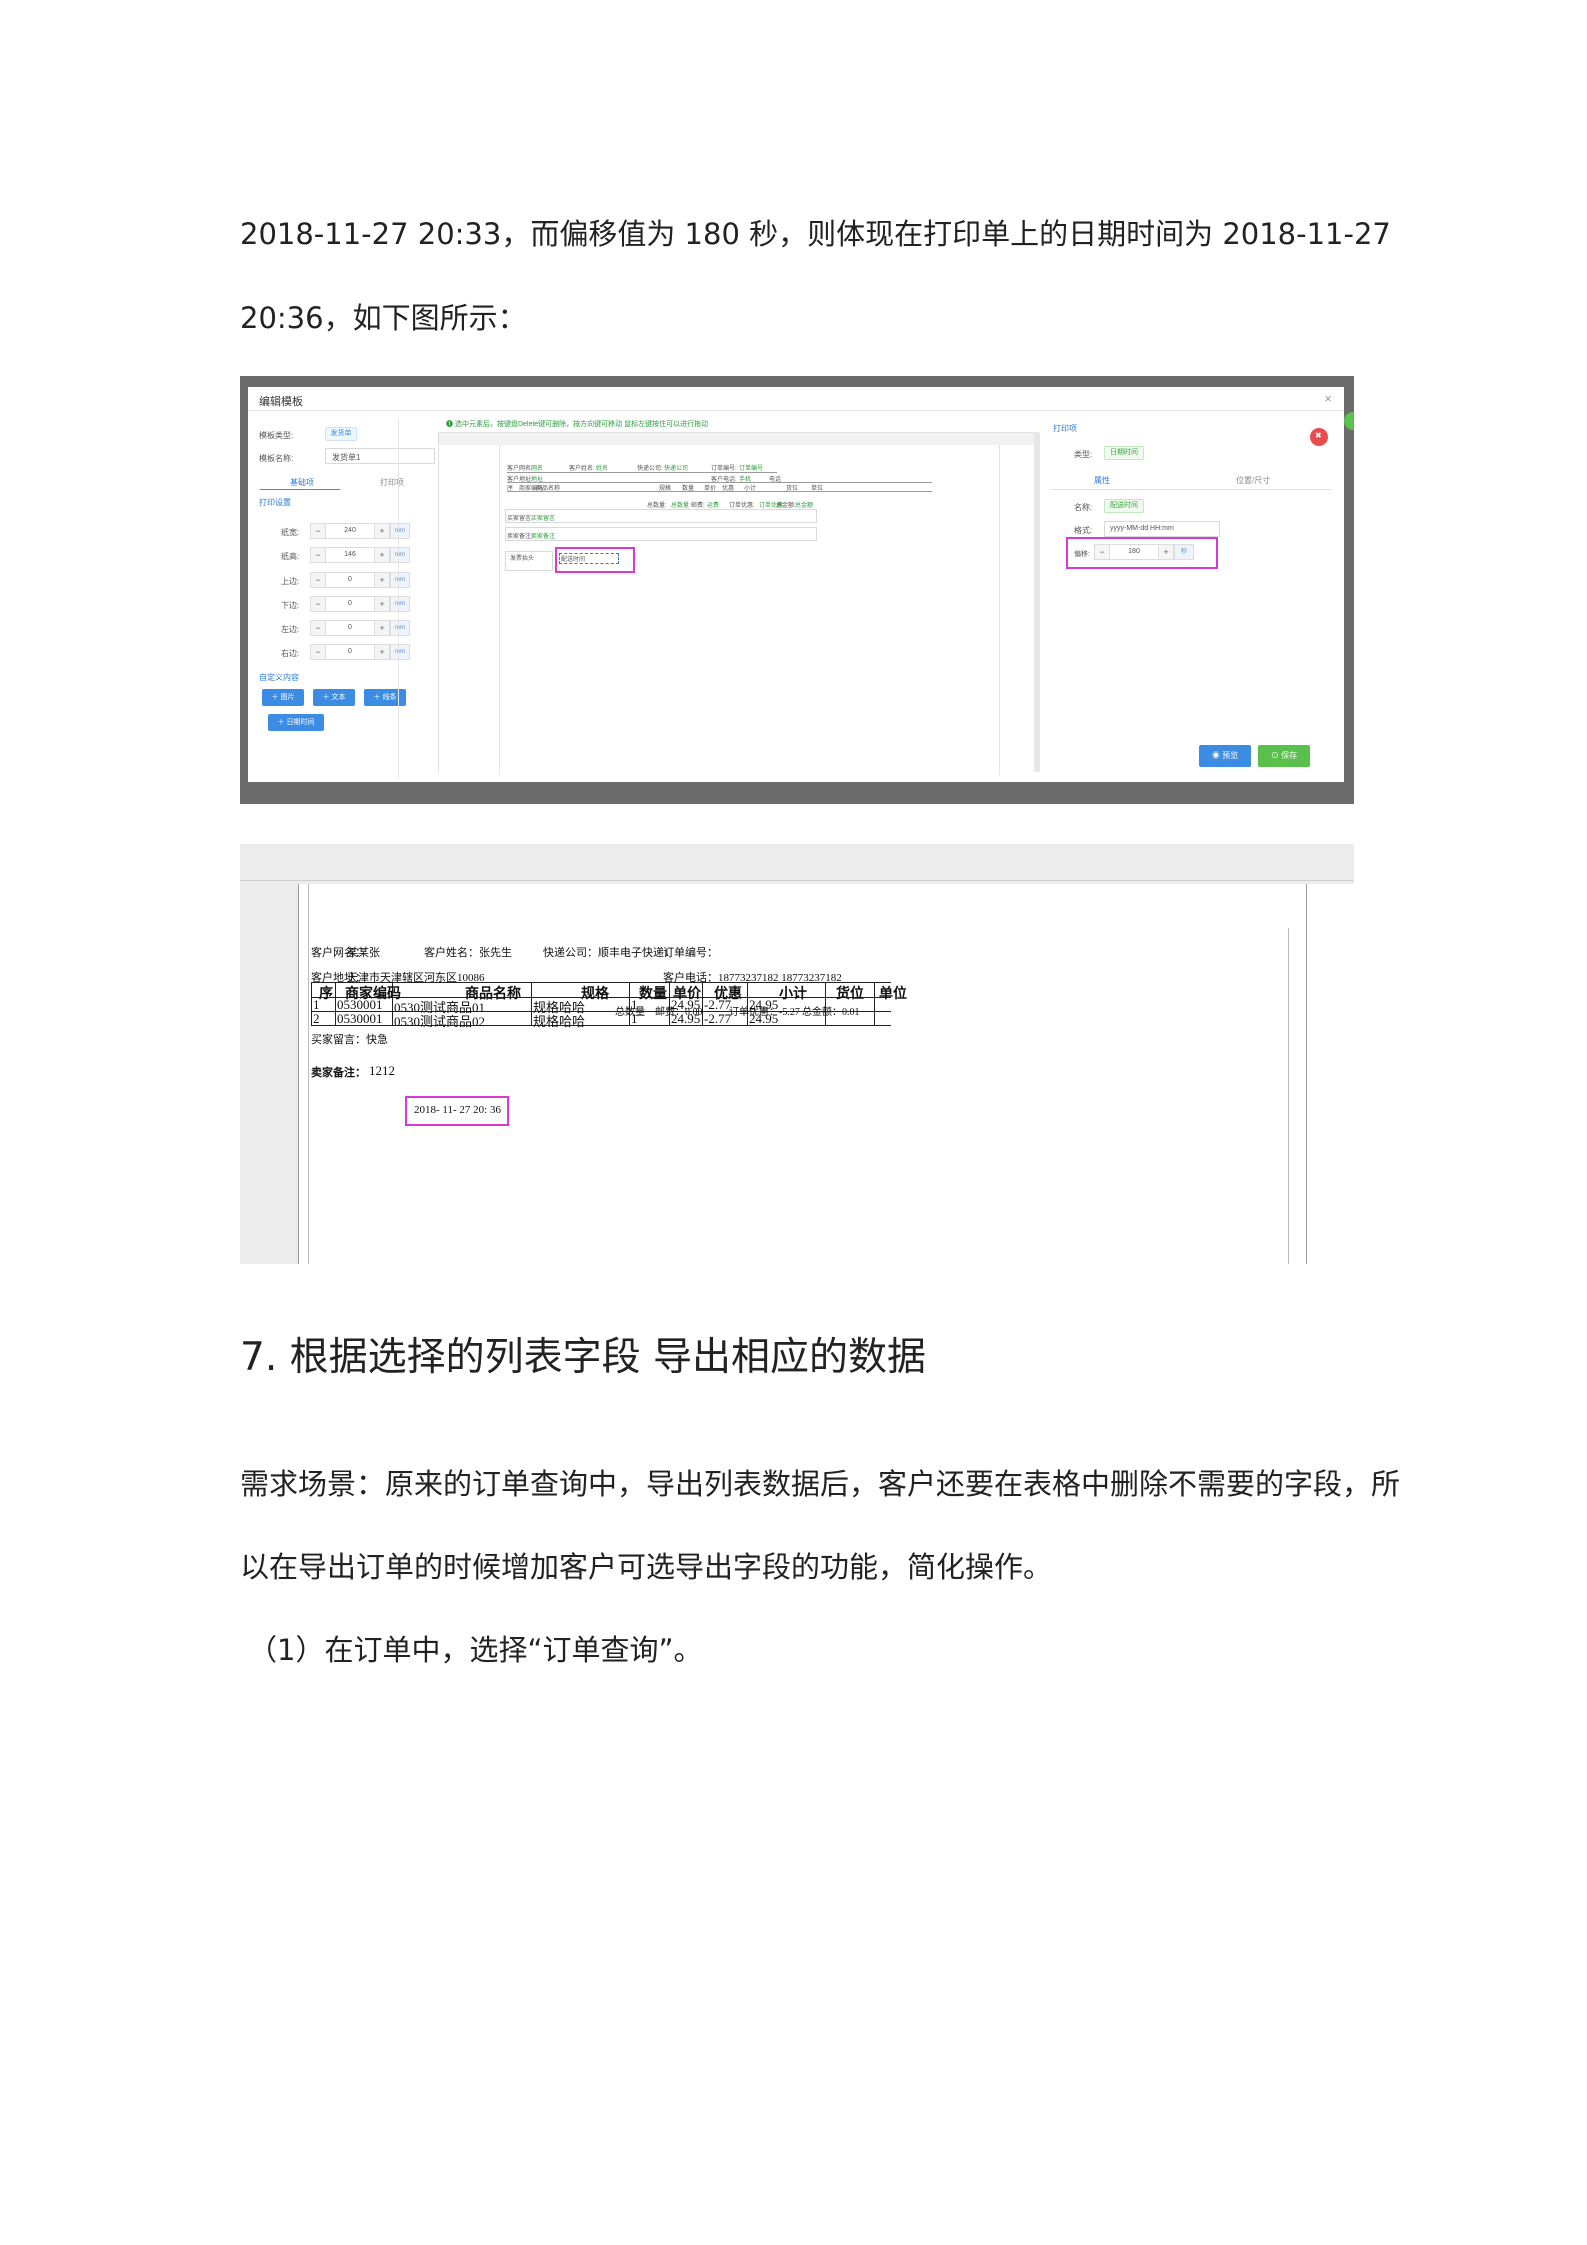 Image resolution: width=1587 pixels, height=2245 pixels. I want to click on tab-position-size: 位置/尺寸, so click(1253, 480).